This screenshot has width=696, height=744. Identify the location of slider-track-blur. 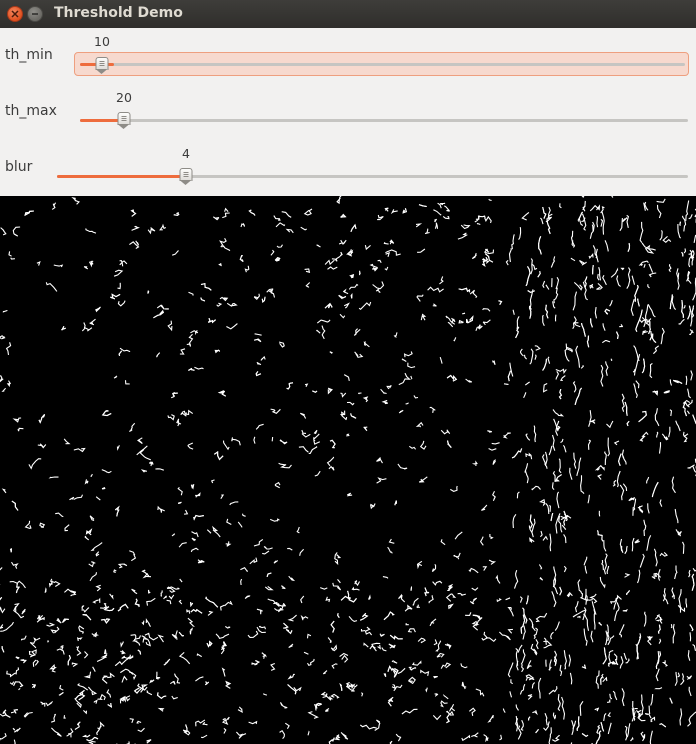
(372, 176).